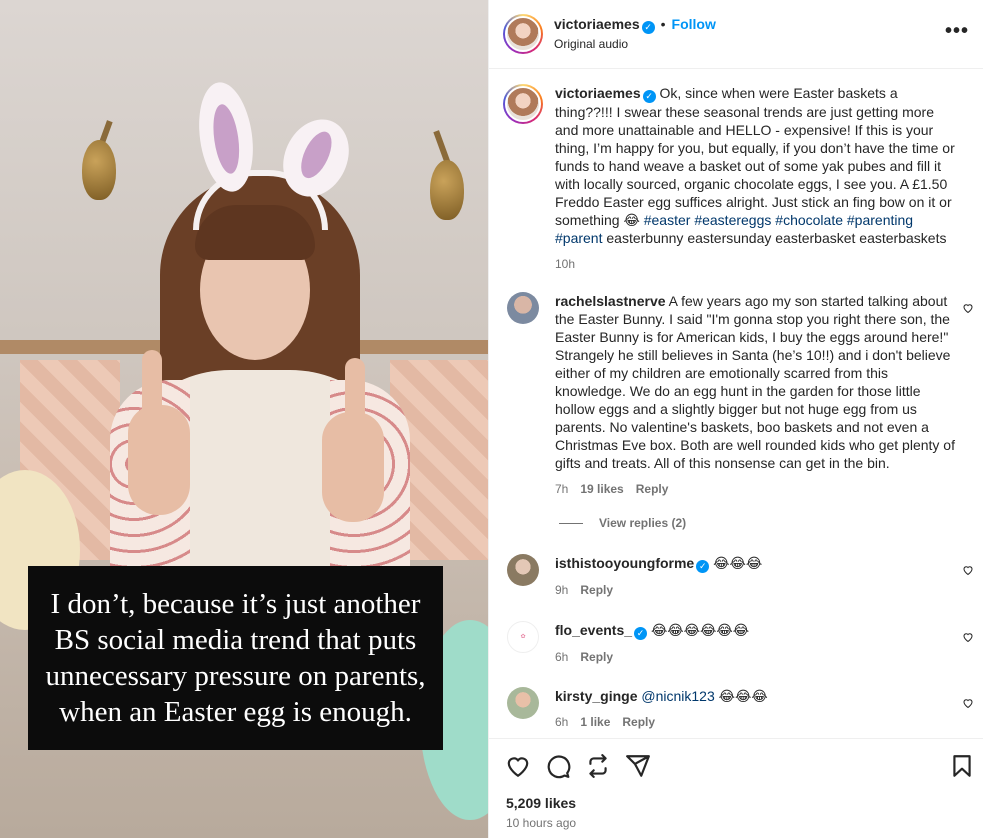  Describe the element at coordinates (578, 238) in the screenshot. I see `hashtag-link: #parent` at that location.